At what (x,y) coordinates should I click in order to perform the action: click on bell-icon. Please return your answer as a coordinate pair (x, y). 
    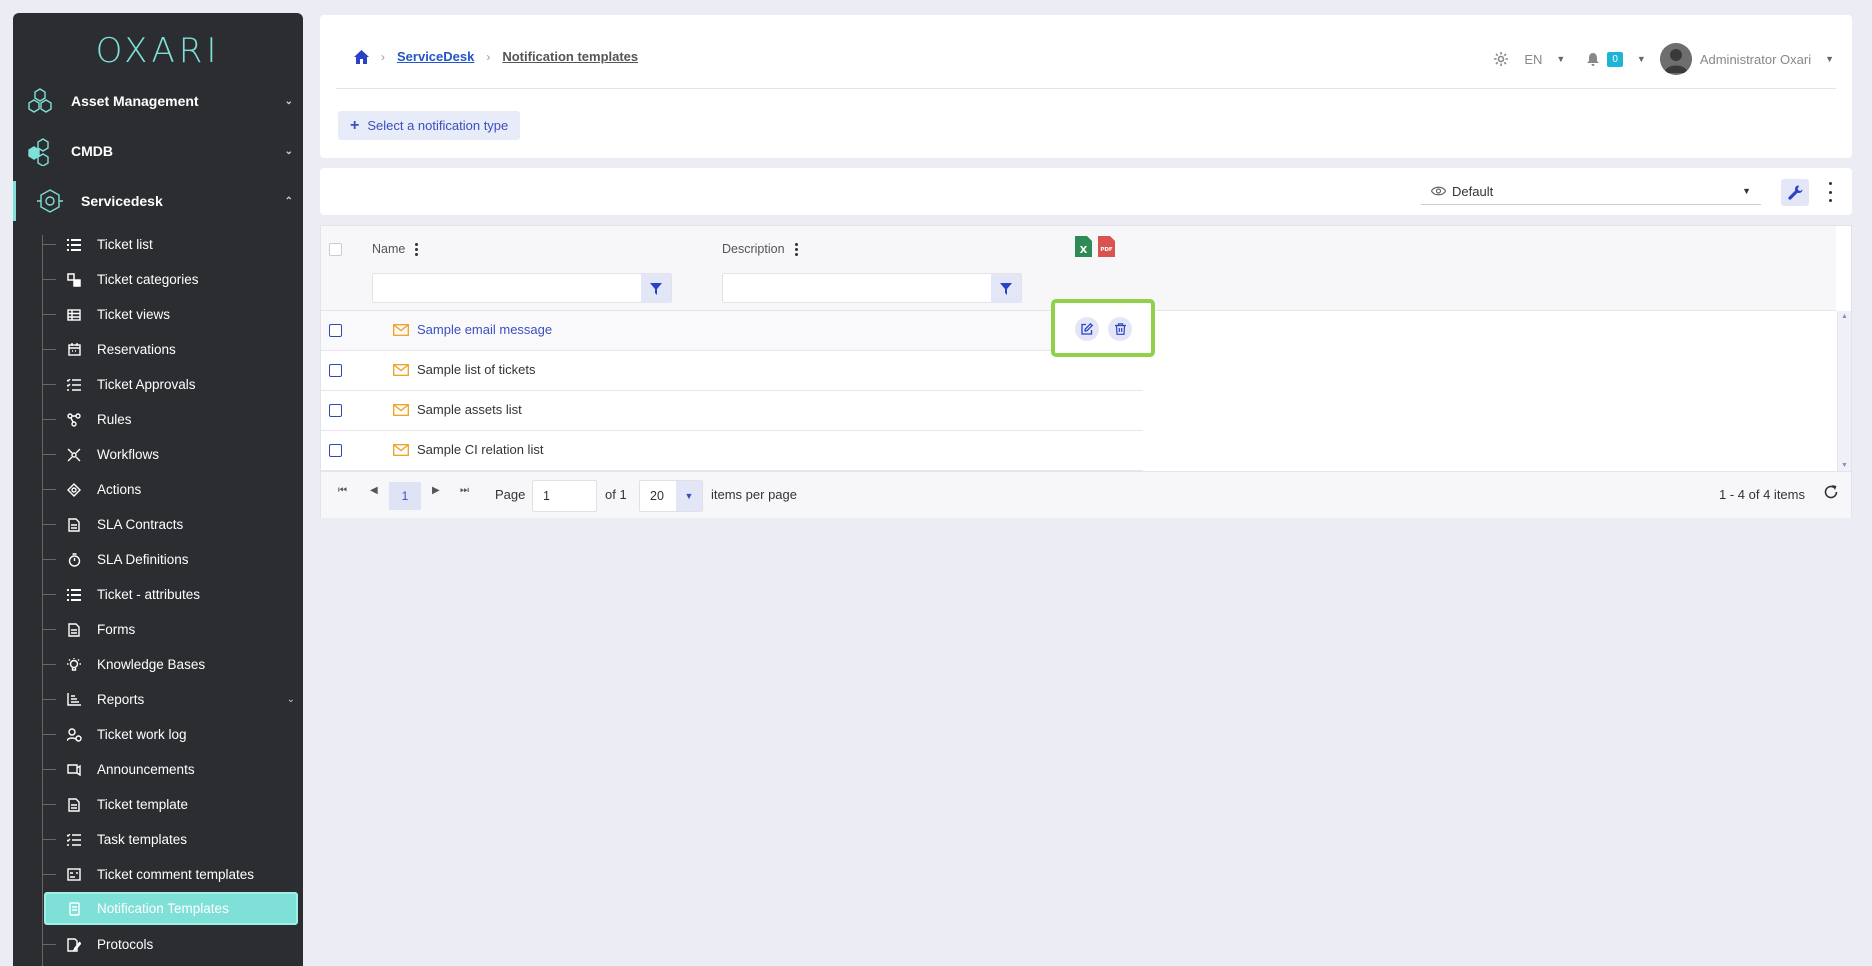
    Looking at the image, I should click on (1593, 59).